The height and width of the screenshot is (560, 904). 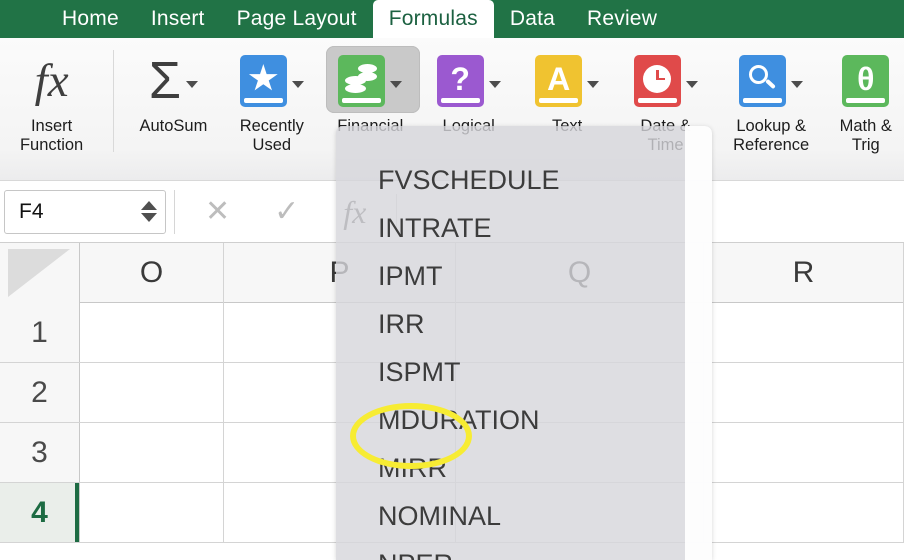 I want to click on question-book-icon: ?, so click(x=460, y=81).